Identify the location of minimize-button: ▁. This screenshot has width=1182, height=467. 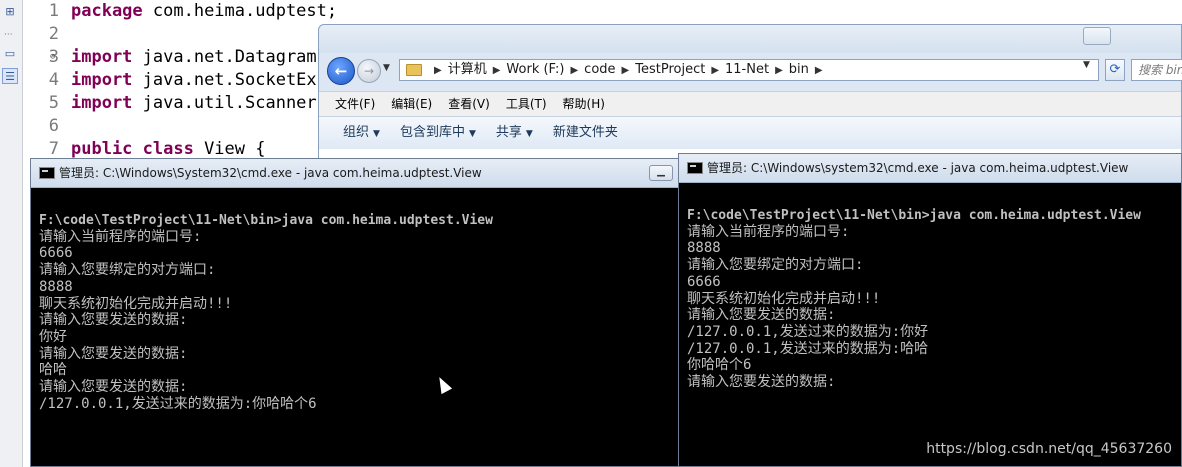
(661, 173).